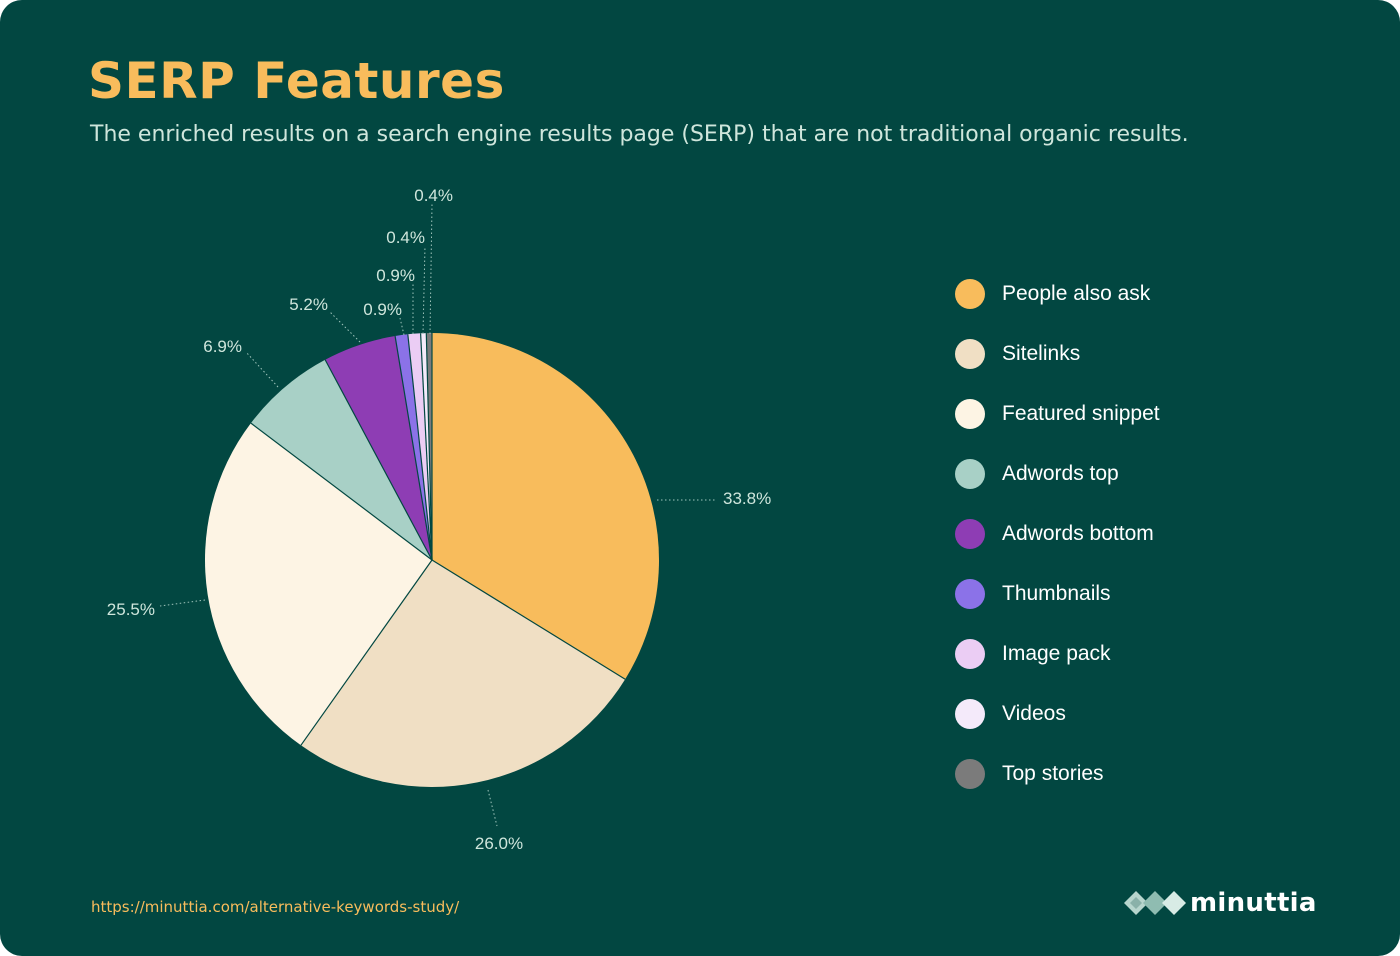 The height and width of the screenshot is (956, 1400). I want to click on data-label: 25.5%, so click(131, 609).